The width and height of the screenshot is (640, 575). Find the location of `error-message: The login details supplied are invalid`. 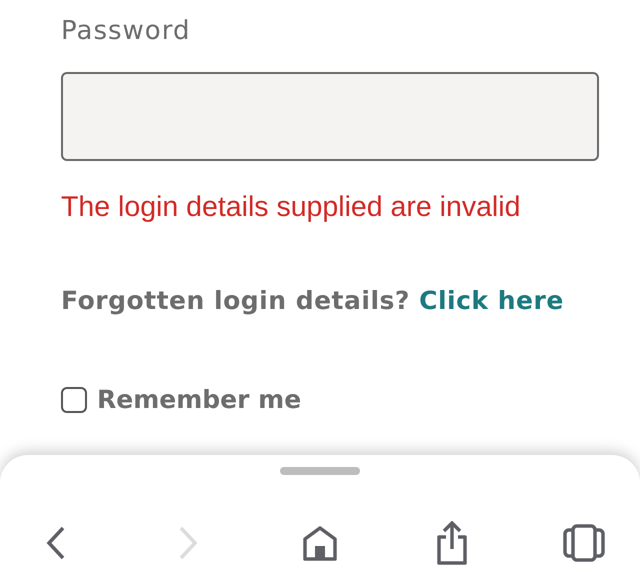

error-message: The login details supplied are invalid is located at coordinates (291, 207).